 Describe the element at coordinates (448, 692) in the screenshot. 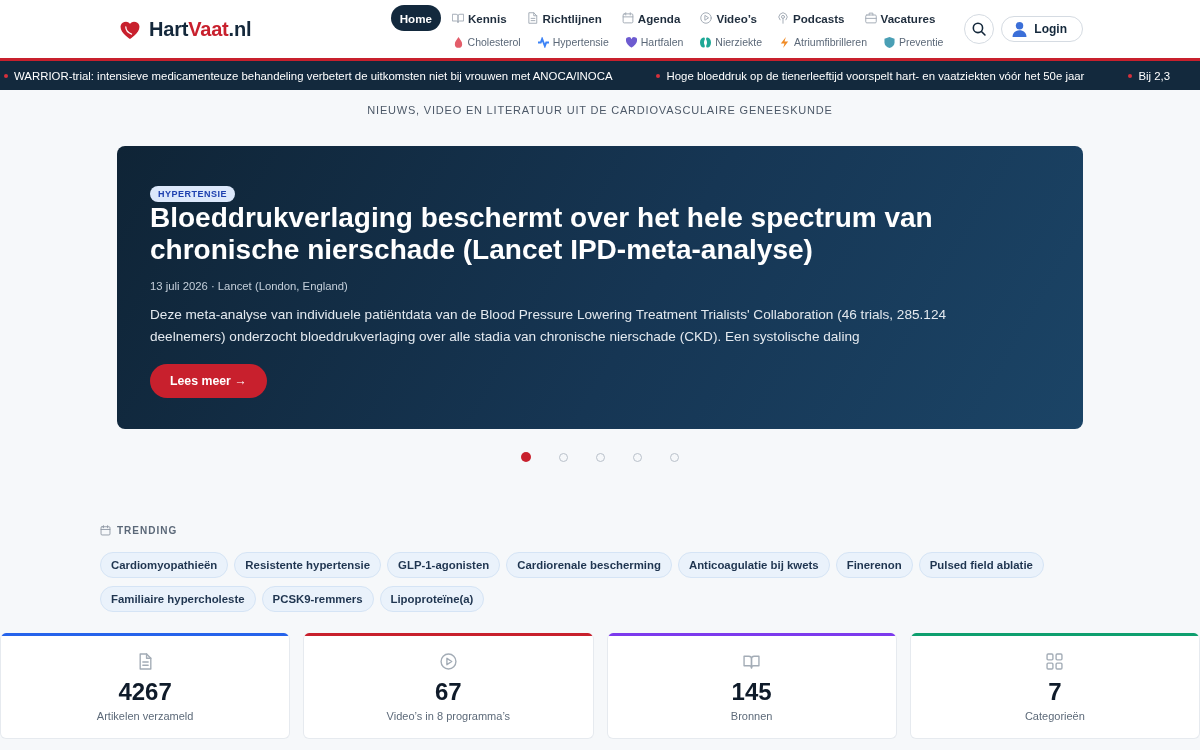

I see `stat-value: 67` at that location.